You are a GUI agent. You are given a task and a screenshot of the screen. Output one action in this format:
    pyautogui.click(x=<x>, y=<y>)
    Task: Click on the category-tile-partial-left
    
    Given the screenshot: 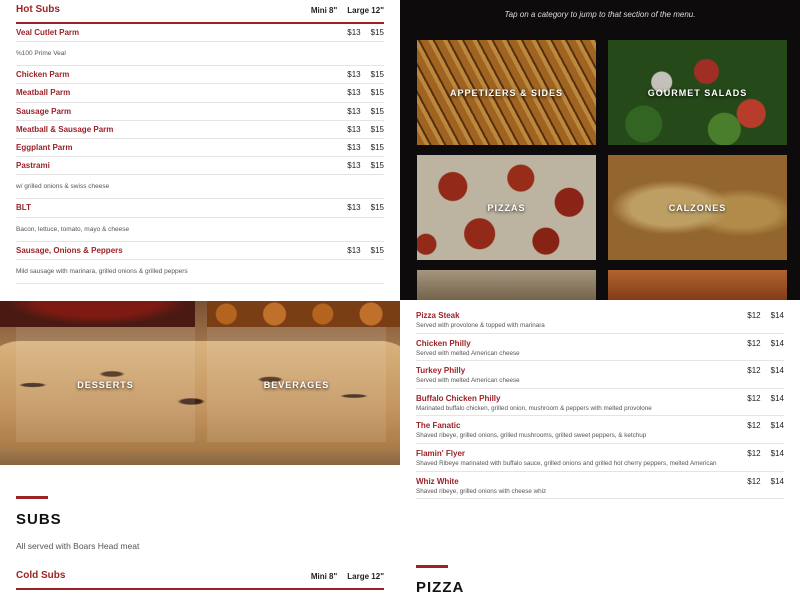 What is the action you would take?
    pyautogui.click(x=506, y=285)
    